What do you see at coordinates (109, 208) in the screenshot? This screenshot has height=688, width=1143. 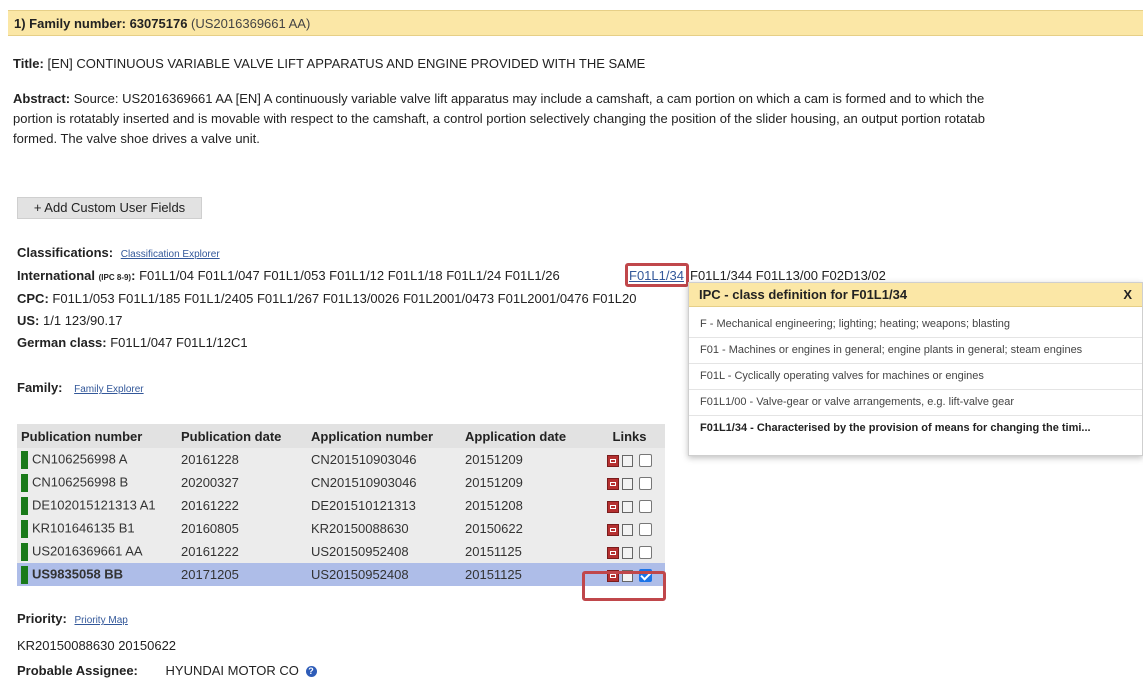 I see `add-custom-fields-button: + Add Custom User Fields` at bounding box center [109, 208].